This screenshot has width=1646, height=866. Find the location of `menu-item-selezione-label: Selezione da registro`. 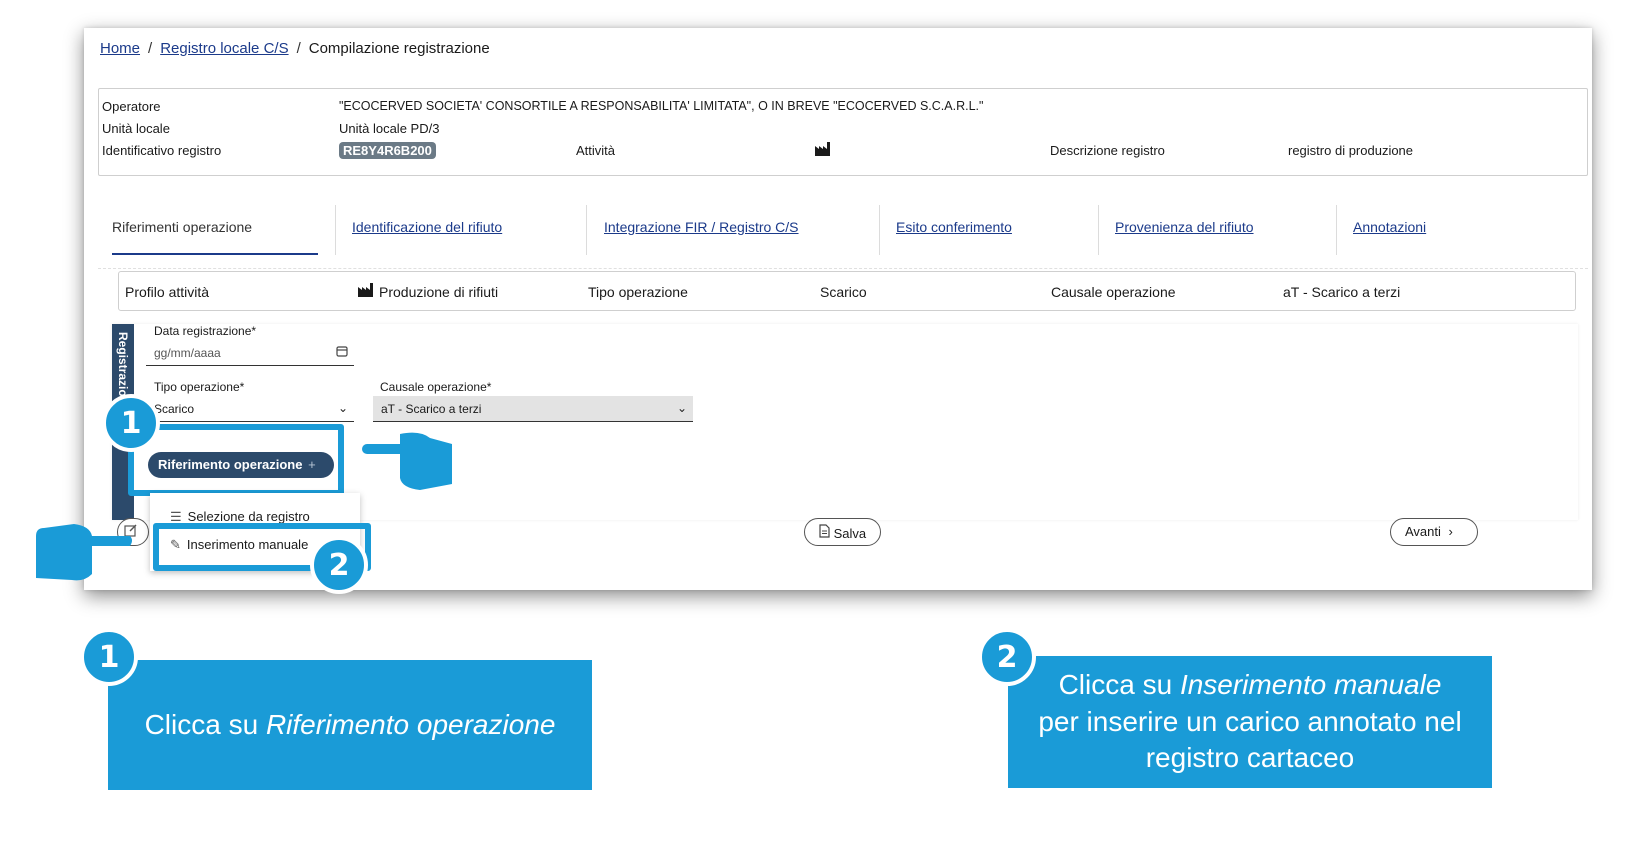

menu-item-selezione-label: Selezione da registro is located at coordinates (248, 516).